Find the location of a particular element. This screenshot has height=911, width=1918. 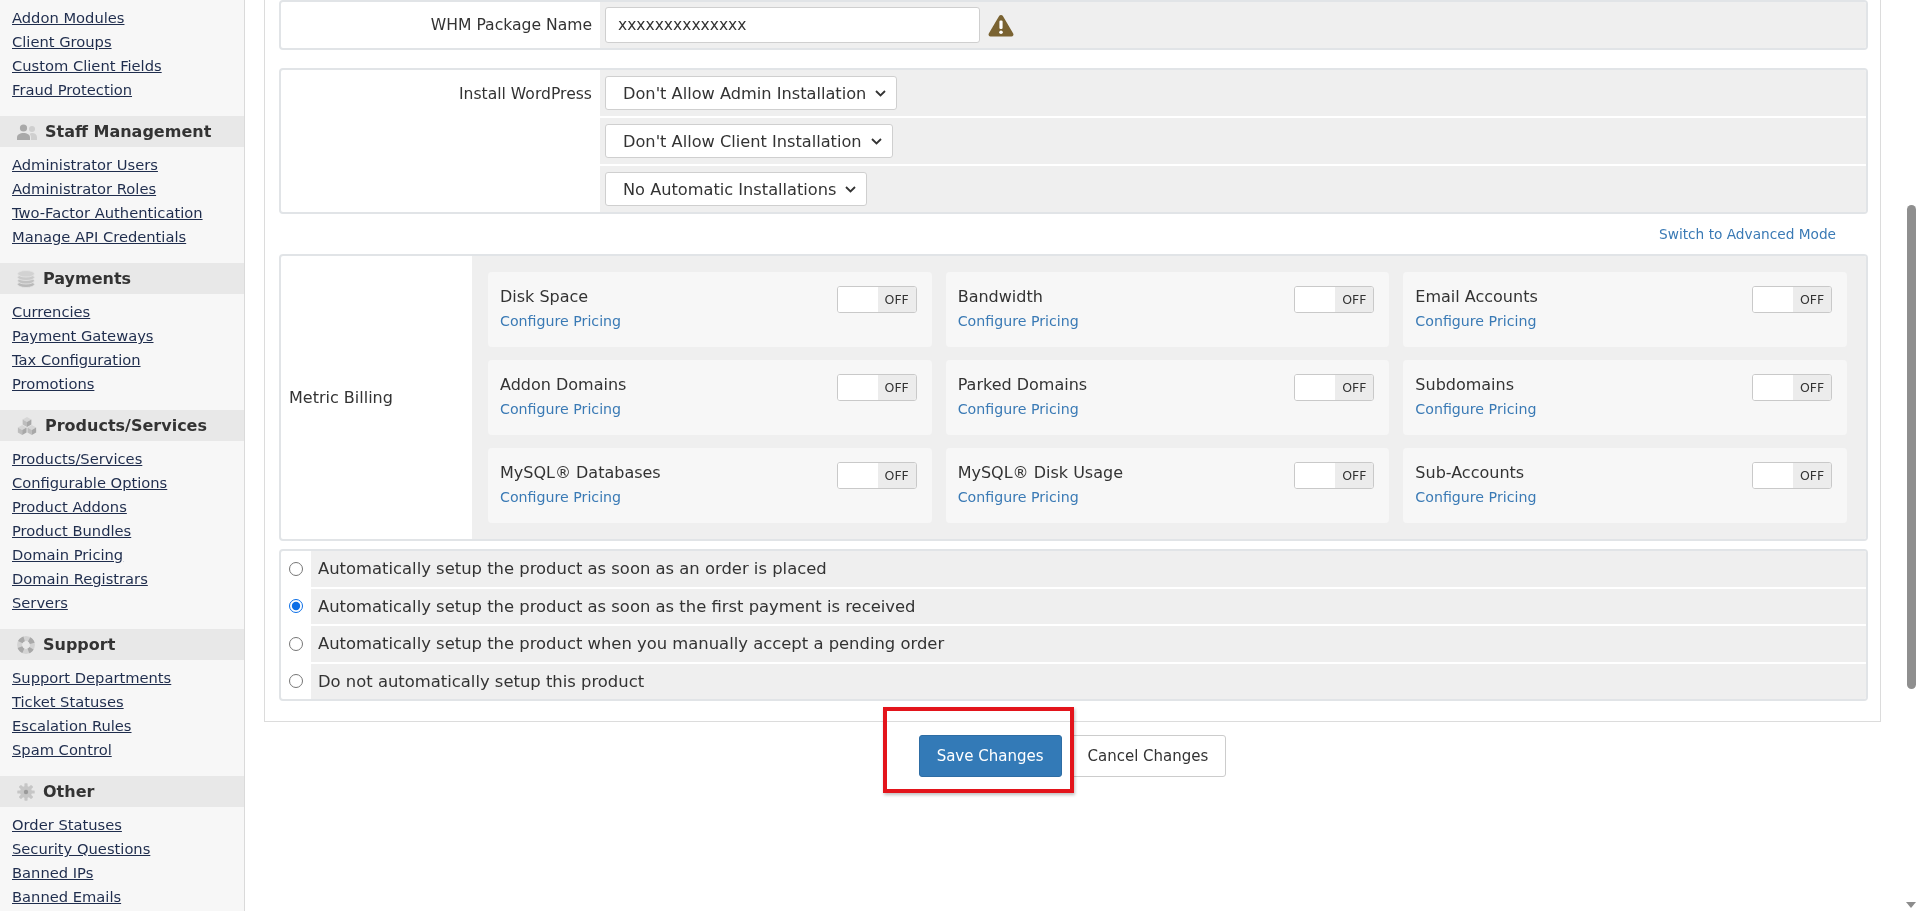

sidebar-section-title: Support is located at coordinates (79, 644).